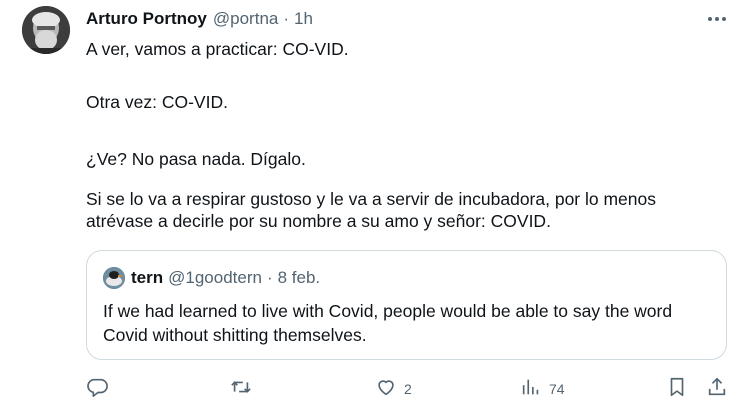 The height and width of the screenshot is (416, 748). Describe the element at coordinates (245, 19) in the screenshot. I see `author-handle: @portna` at that location.